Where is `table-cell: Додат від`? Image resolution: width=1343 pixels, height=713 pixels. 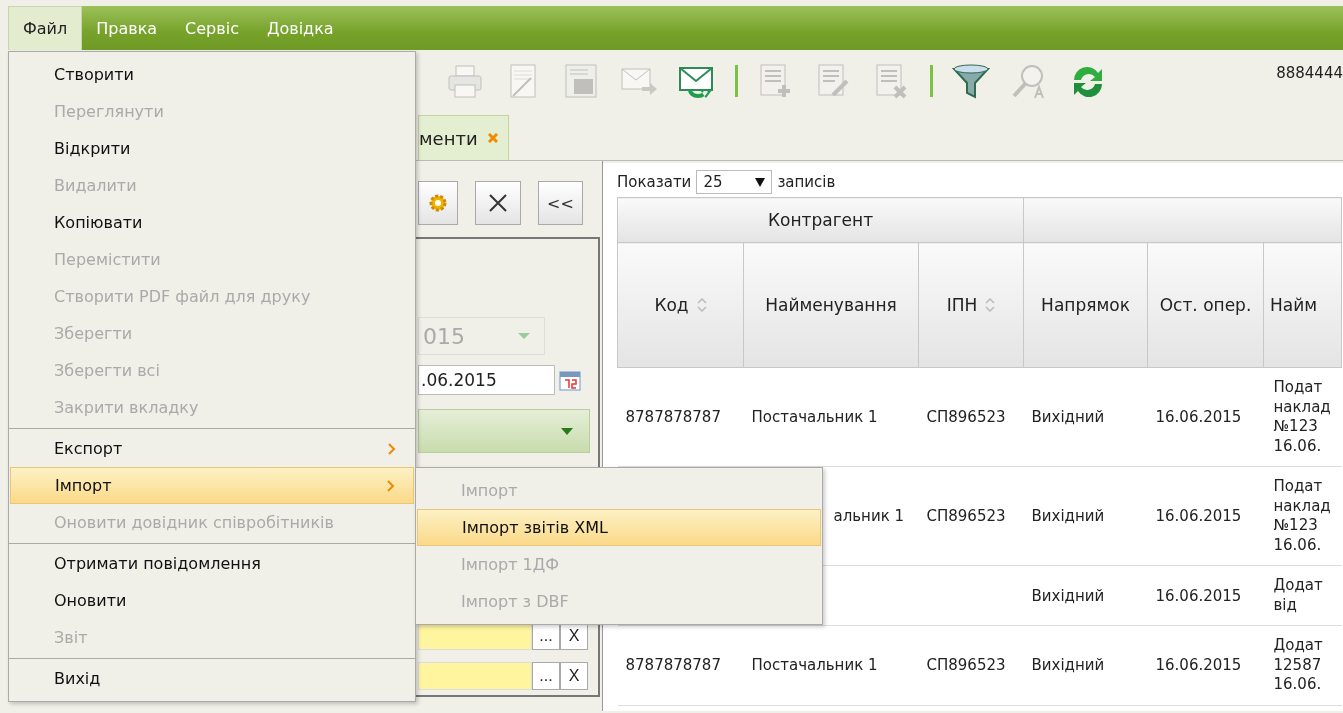 table-cell: Додат від is located at coordinates (1302, 595).